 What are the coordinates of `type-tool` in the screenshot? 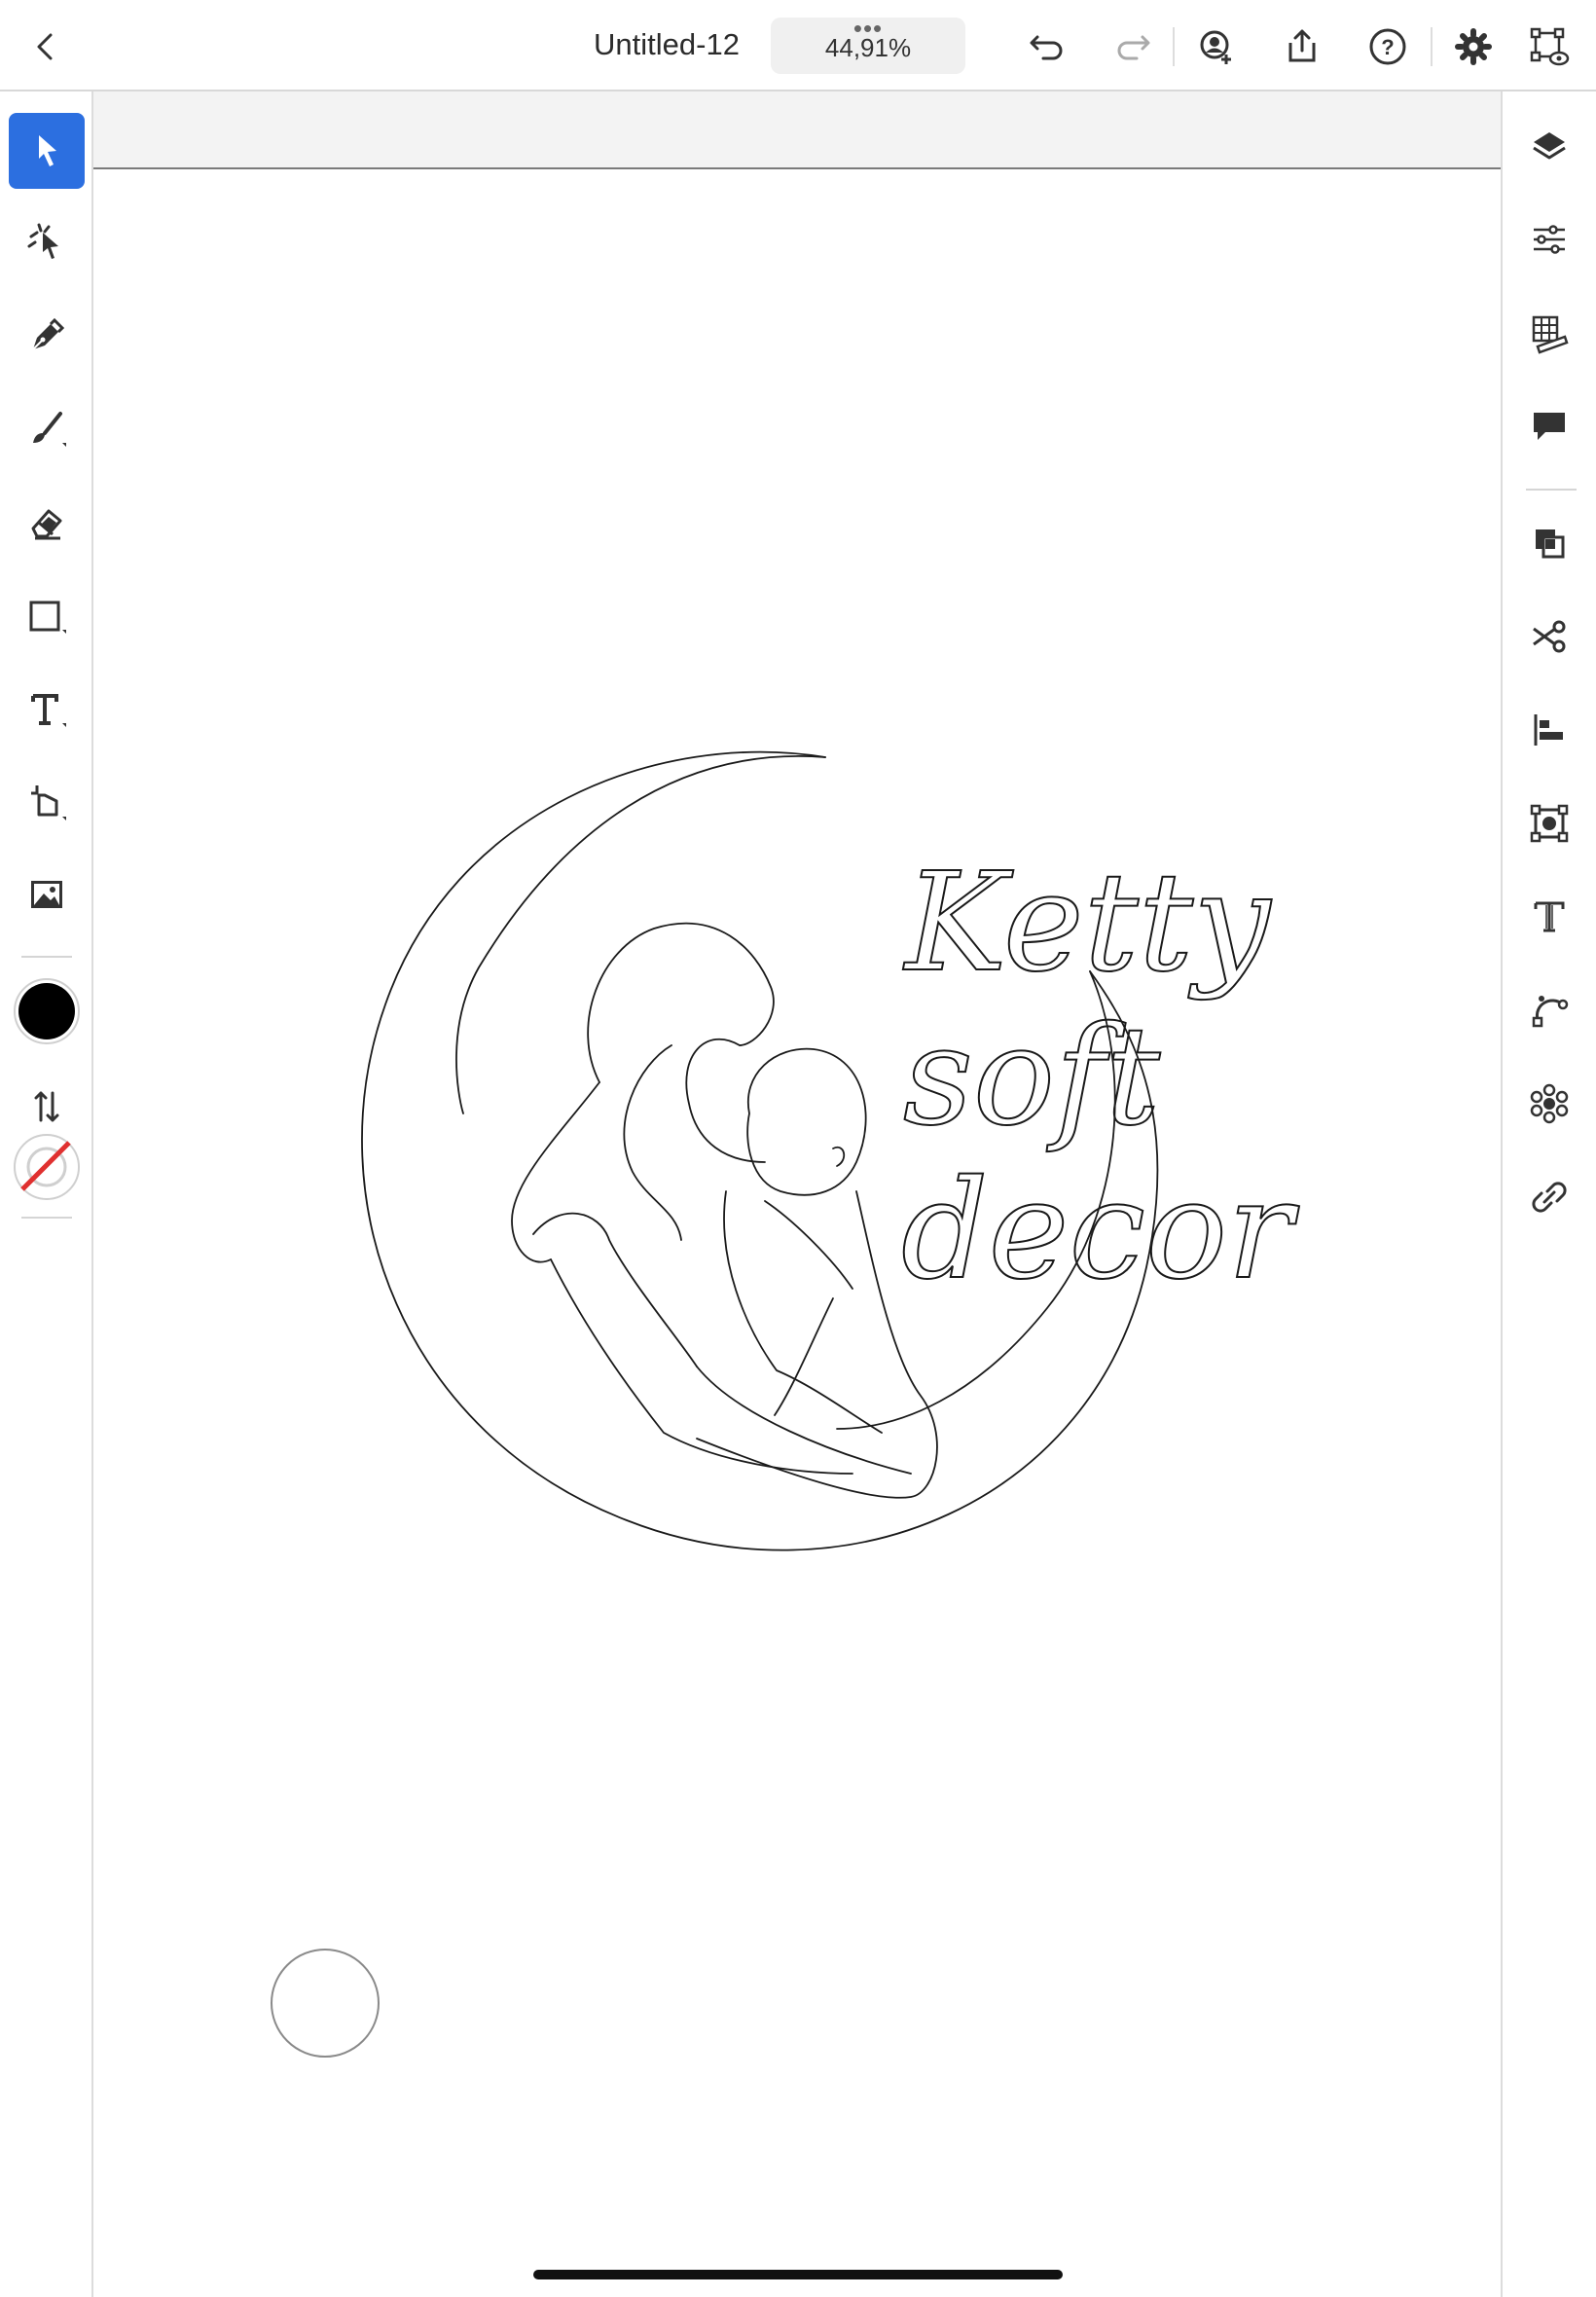 It's located at (47, 710).